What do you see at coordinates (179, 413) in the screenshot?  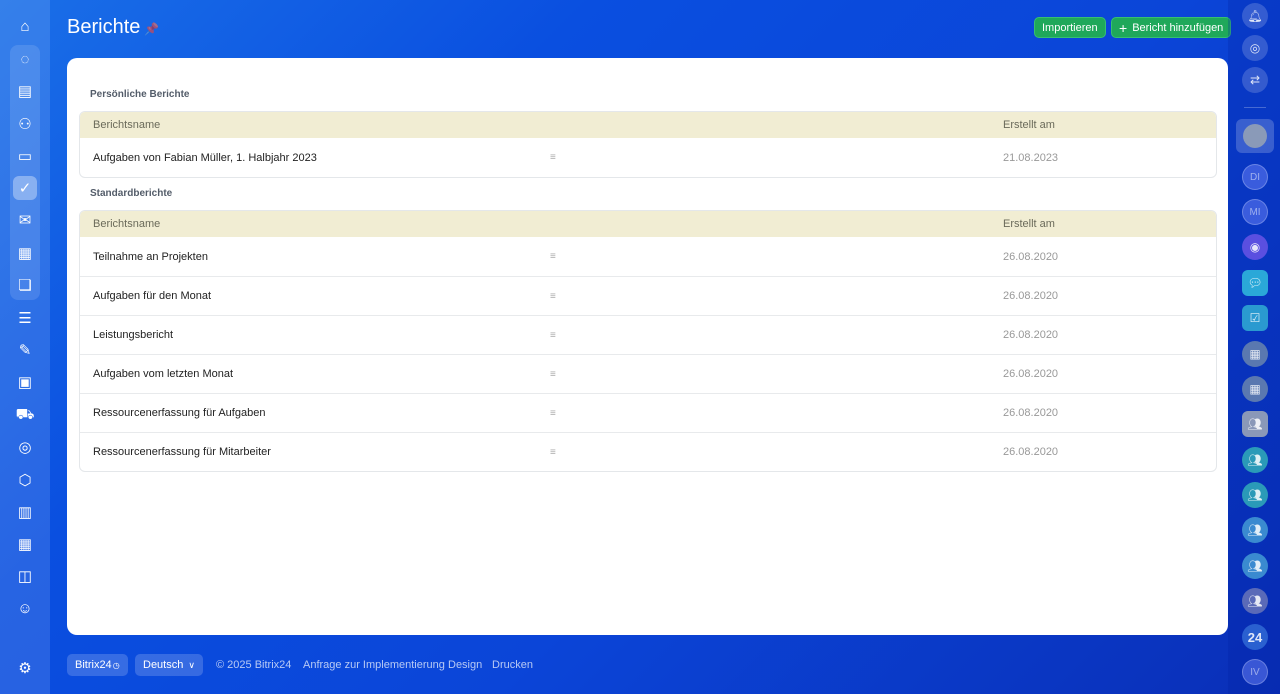 I see `report-name: Ressourcenerfassung für Aufgaben` at bounding box center [179, 413].